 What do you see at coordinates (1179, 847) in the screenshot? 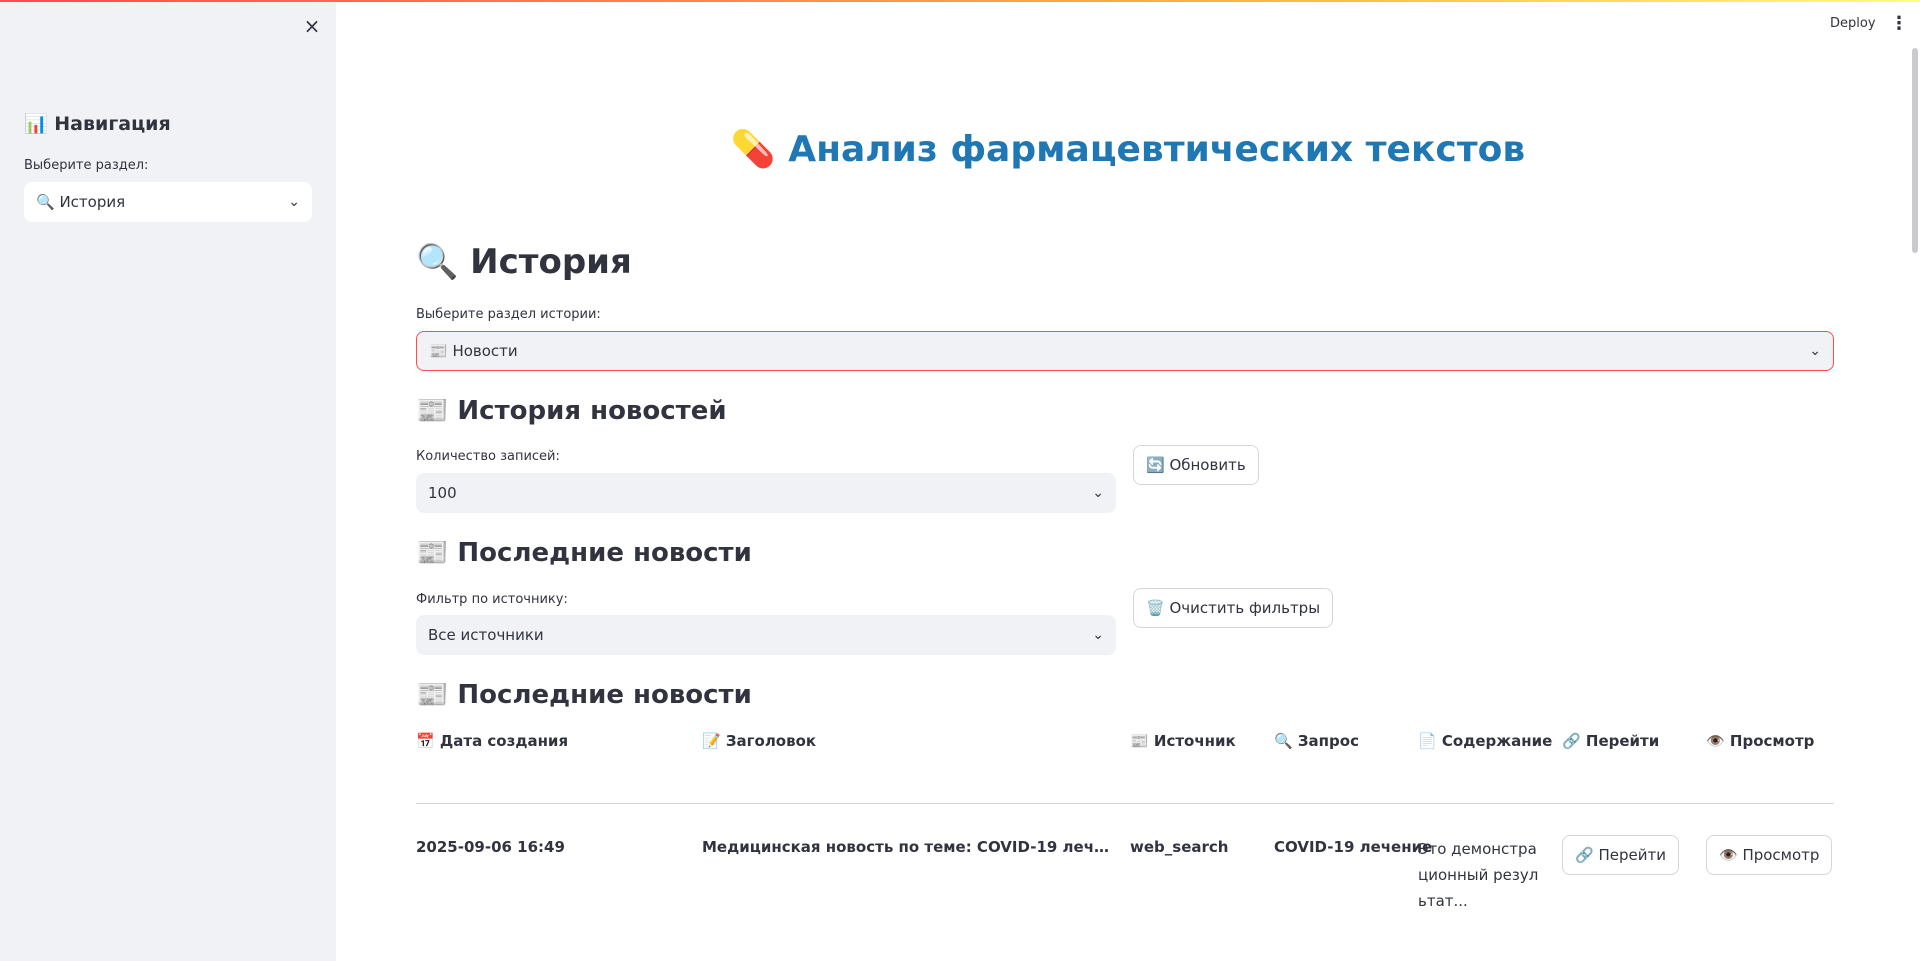
I see `cell-source: web_search` at bounding box center [1179, 847].